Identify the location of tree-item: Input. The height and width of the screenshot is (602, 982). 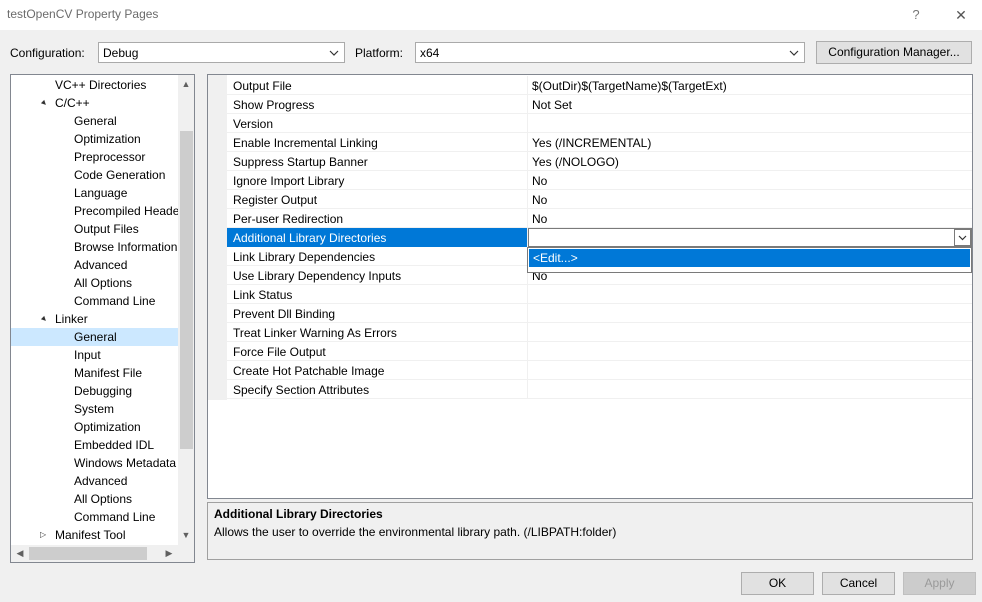
(94, 355).